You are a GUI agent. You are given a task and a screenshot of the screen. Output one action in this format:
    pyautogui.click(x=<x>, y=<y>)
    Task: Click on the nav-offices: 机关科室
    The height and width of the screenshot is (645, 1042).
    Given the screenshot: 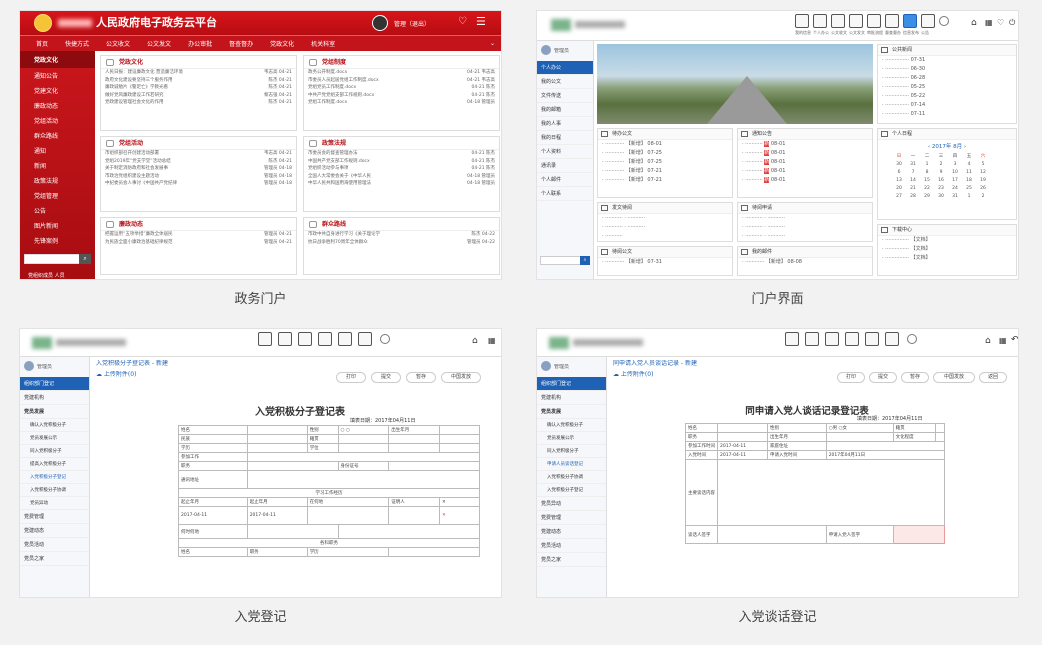 What is the action you would take?
    pyautogui.click(x=323, y=43)
    